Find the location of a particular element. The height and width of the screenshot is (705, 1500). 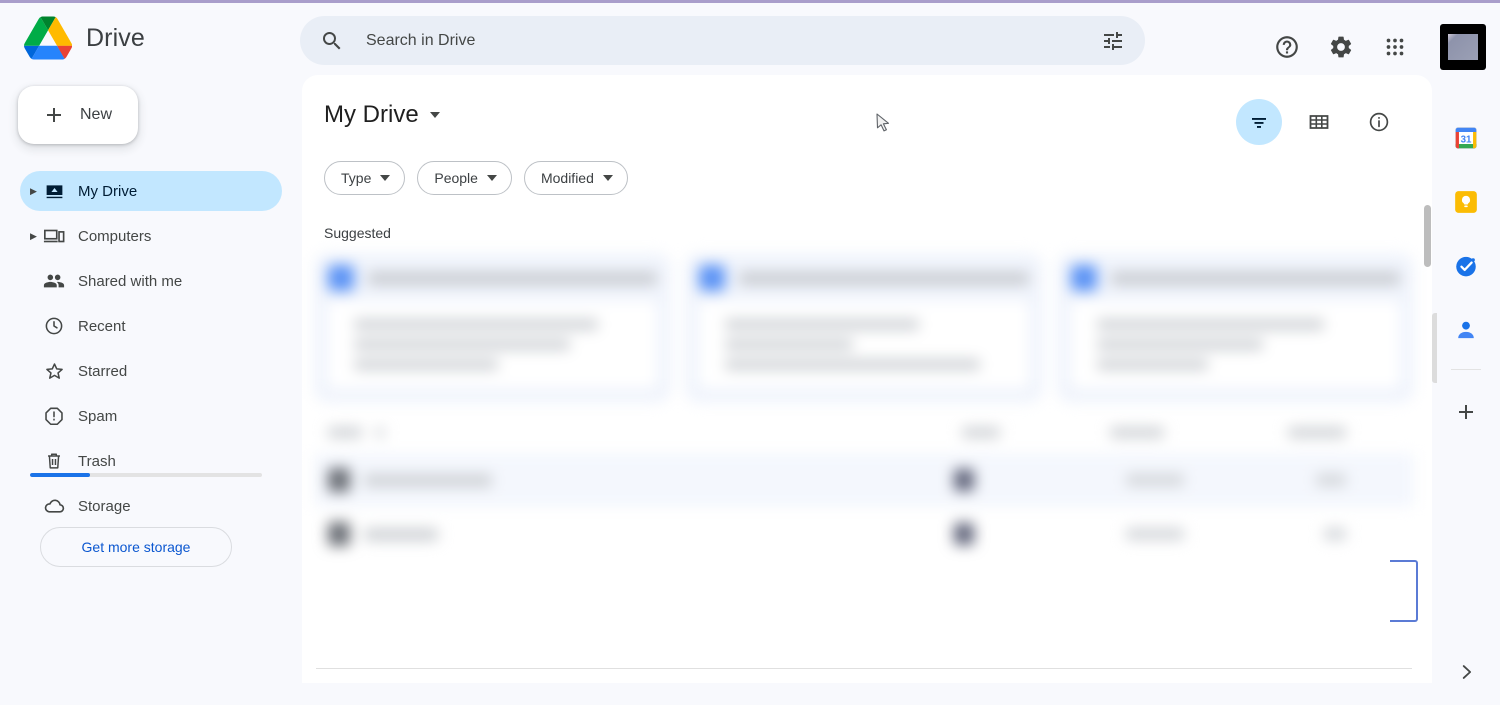

people-icon is located at coordinates (54, 281).